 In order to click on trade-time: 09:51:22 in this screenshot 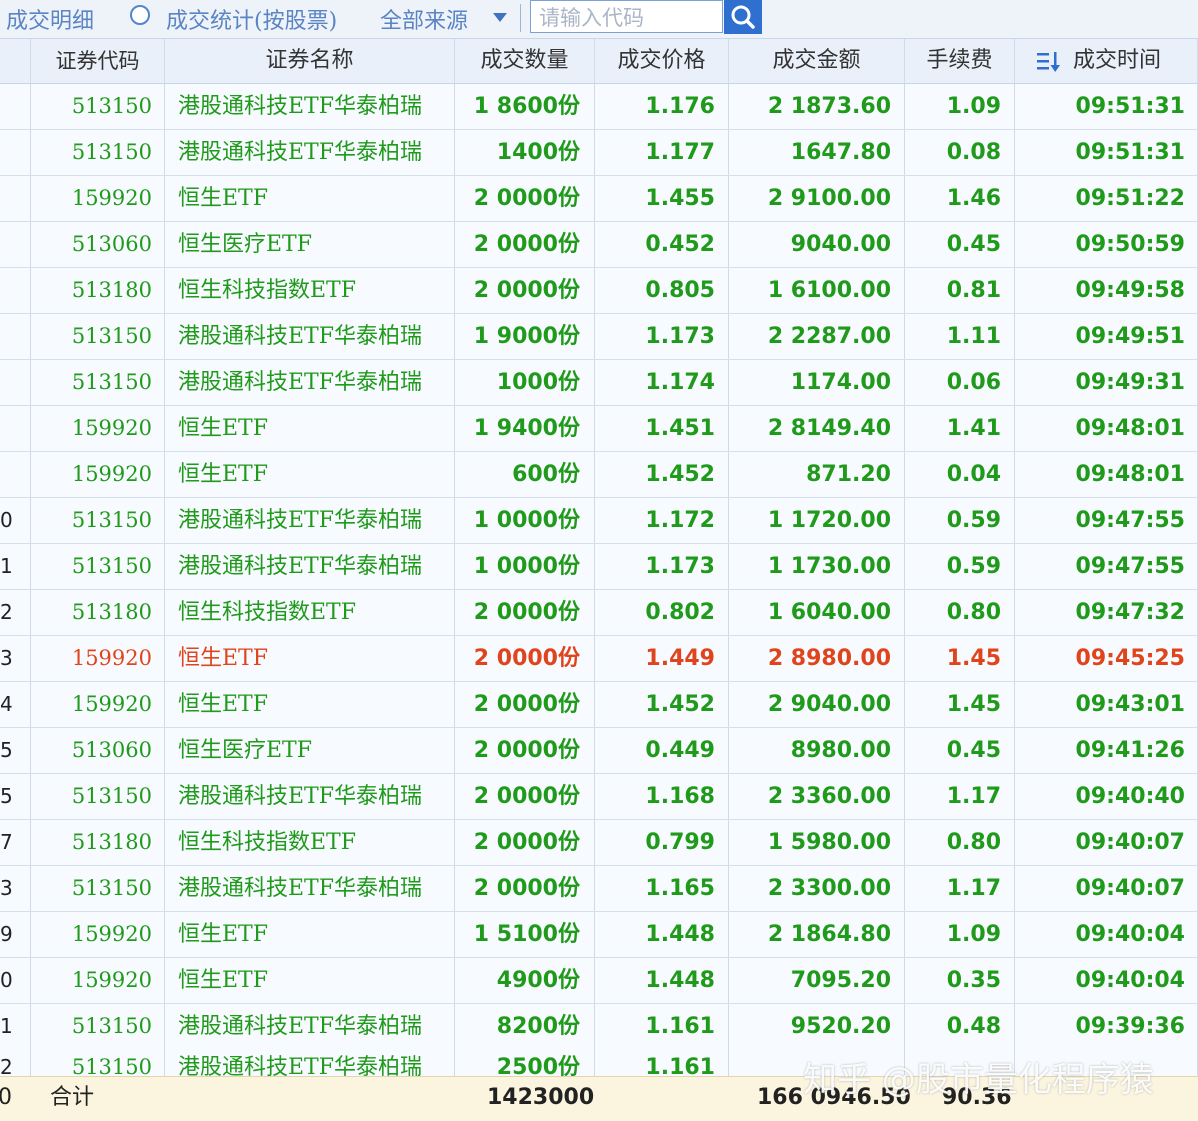, I will do `click(1106, 198)`.